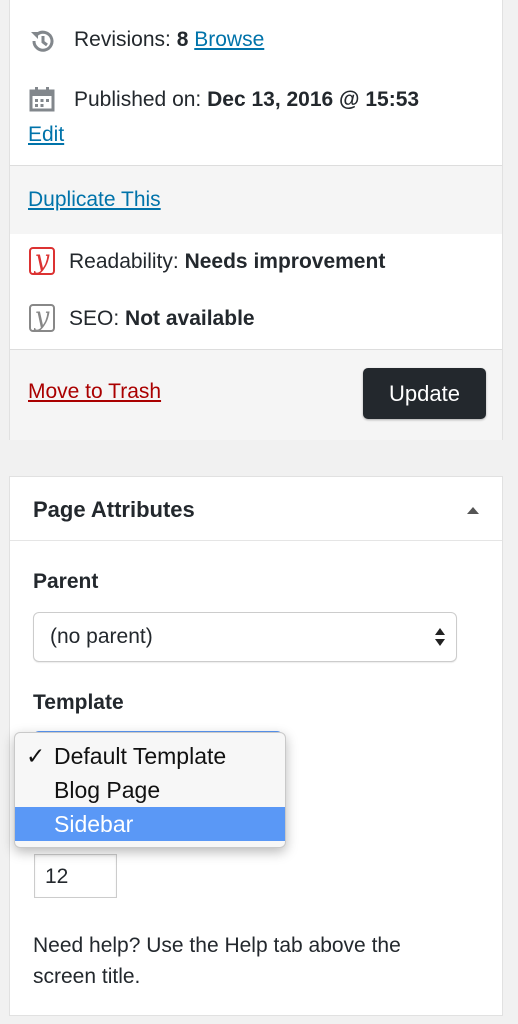  What do you see at coordinates (217, 945) in the screenshot?
I see `help-text-line-1: Need help? Use the Help tab above the` at bounding box center [217, 945].